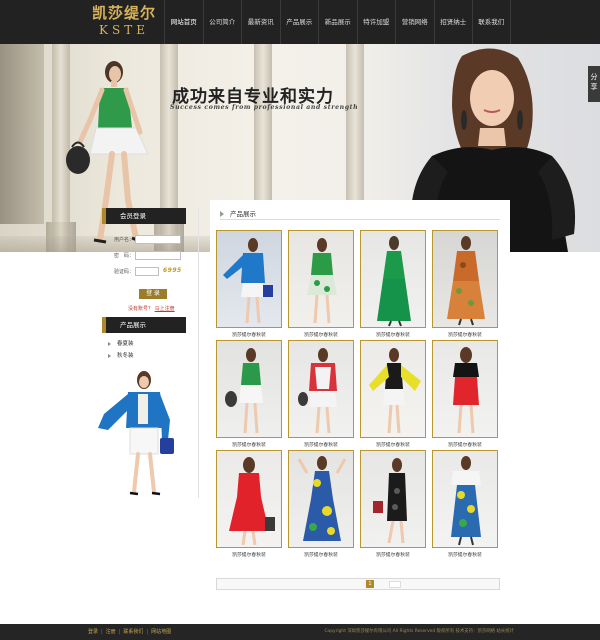 The height and width of the screenshot is (640, 600). Describe the element at coordinates (395, 584) in the screenshot. I see `pagination-next-button` at that location.